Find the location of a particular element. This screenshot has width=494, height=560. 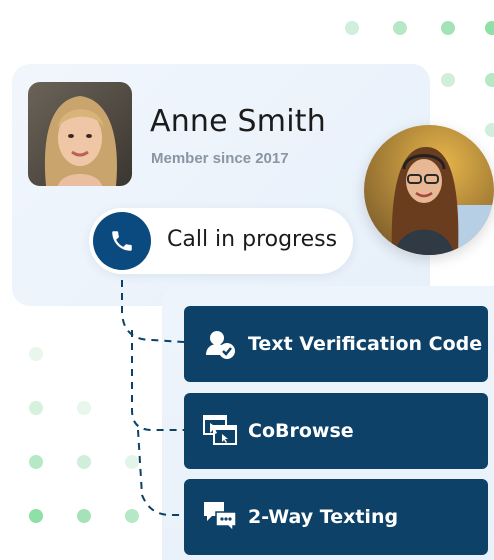

customer-avatar is located at coordinates (80, 134).